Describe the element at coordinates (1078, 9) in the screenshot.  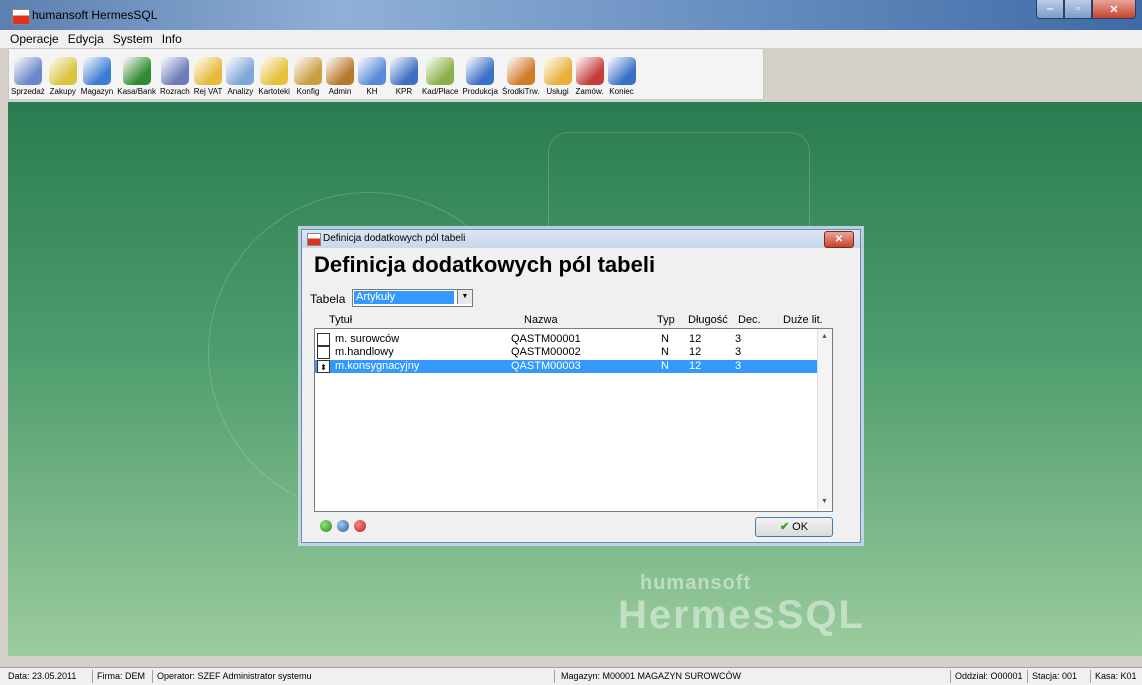
I see `maximize-button: ▫` at that location.